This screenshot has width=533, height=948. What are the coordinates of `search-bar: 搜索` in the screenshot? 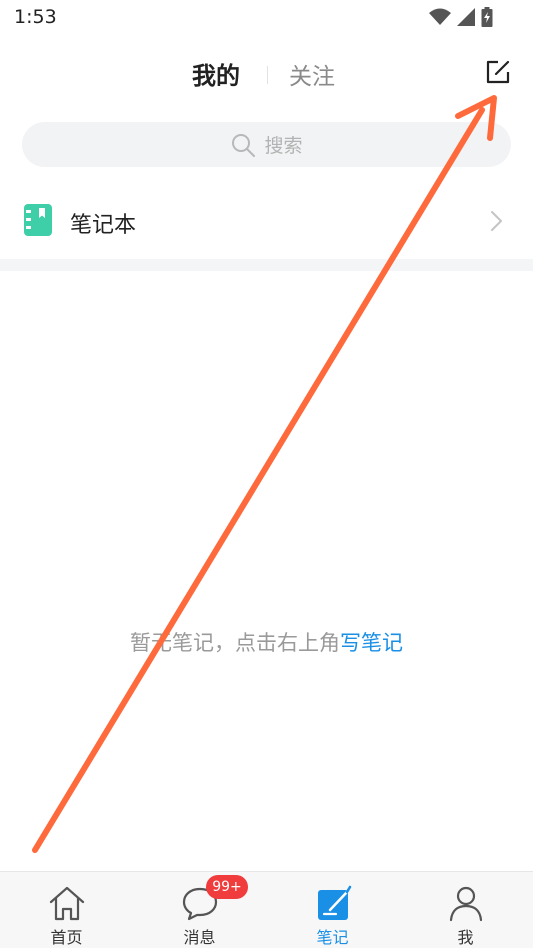 It's located at (266, 144).